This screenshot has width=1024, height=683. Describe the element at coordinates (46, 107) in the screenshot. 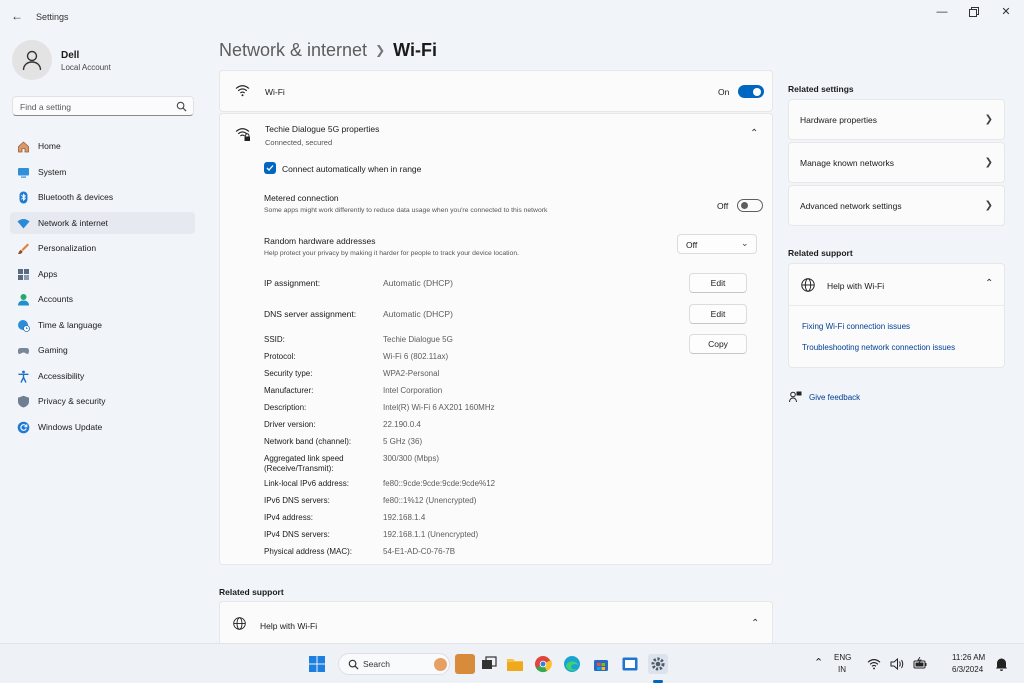

I see `search-placeholder: Find a setting` at that location.